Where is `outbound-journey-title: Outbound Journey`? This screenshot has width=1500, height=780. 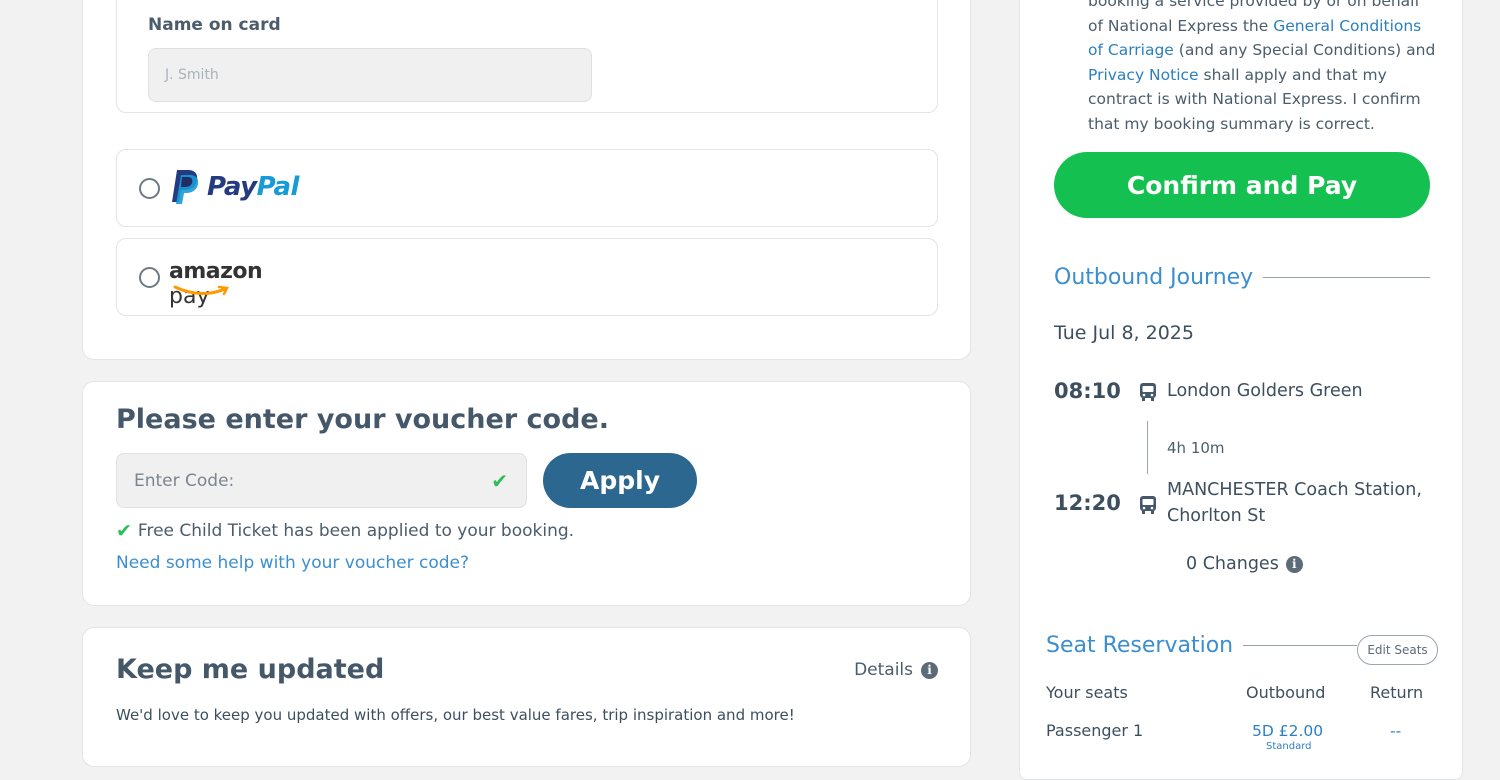 outbound-journey-title: Outbound Journey is located at coordinates (1154, 277).